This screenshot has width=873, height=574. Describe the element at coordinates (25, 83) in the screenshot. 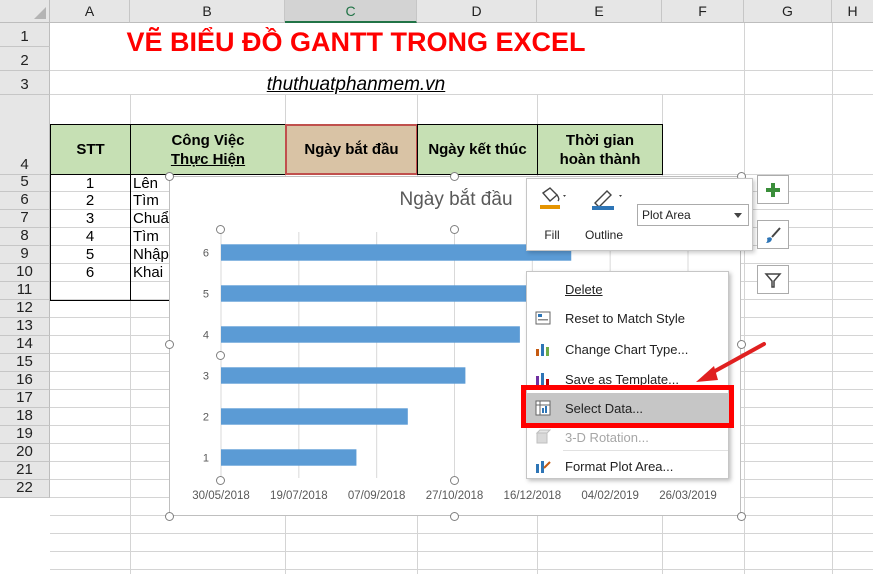

I see `row-header: 3` at that location.